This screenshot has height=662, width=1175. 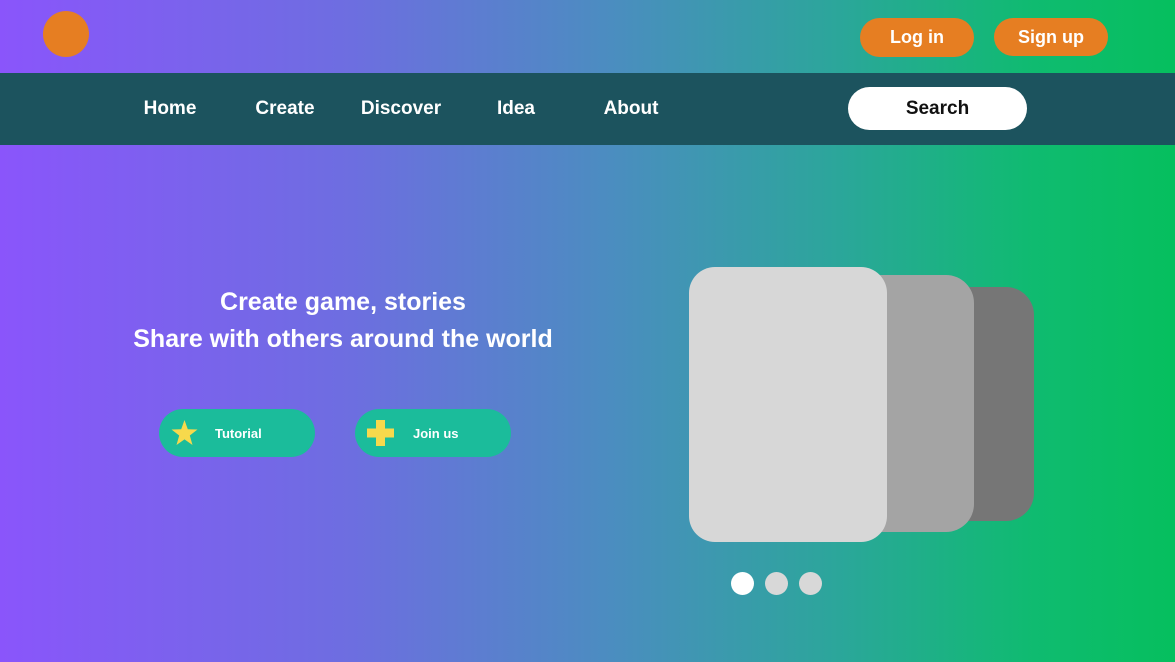 I want to click on nav-item-discover: Discover, so click(x=401, y=109).